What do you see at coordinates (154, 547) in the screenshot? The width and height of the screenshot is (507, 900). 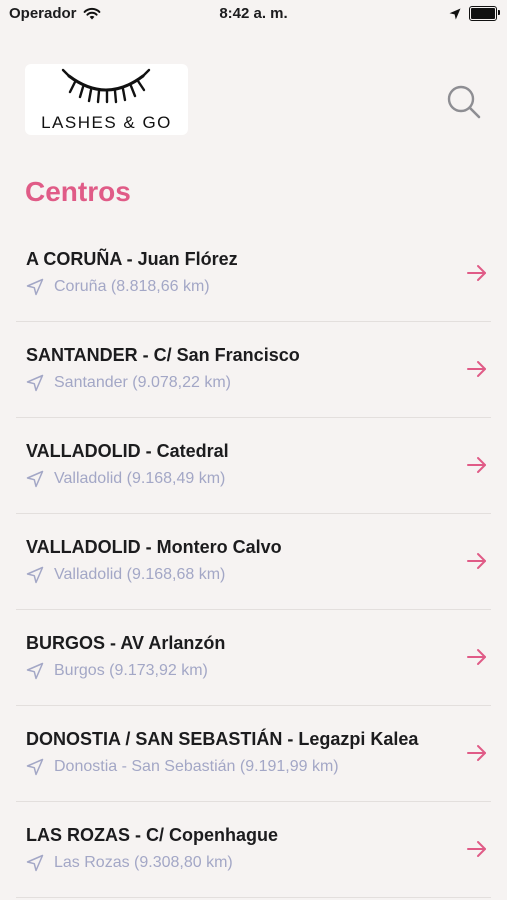 I see `center-name: VALLADOLID - Montero Calvo` at bounding box center [154, 547].